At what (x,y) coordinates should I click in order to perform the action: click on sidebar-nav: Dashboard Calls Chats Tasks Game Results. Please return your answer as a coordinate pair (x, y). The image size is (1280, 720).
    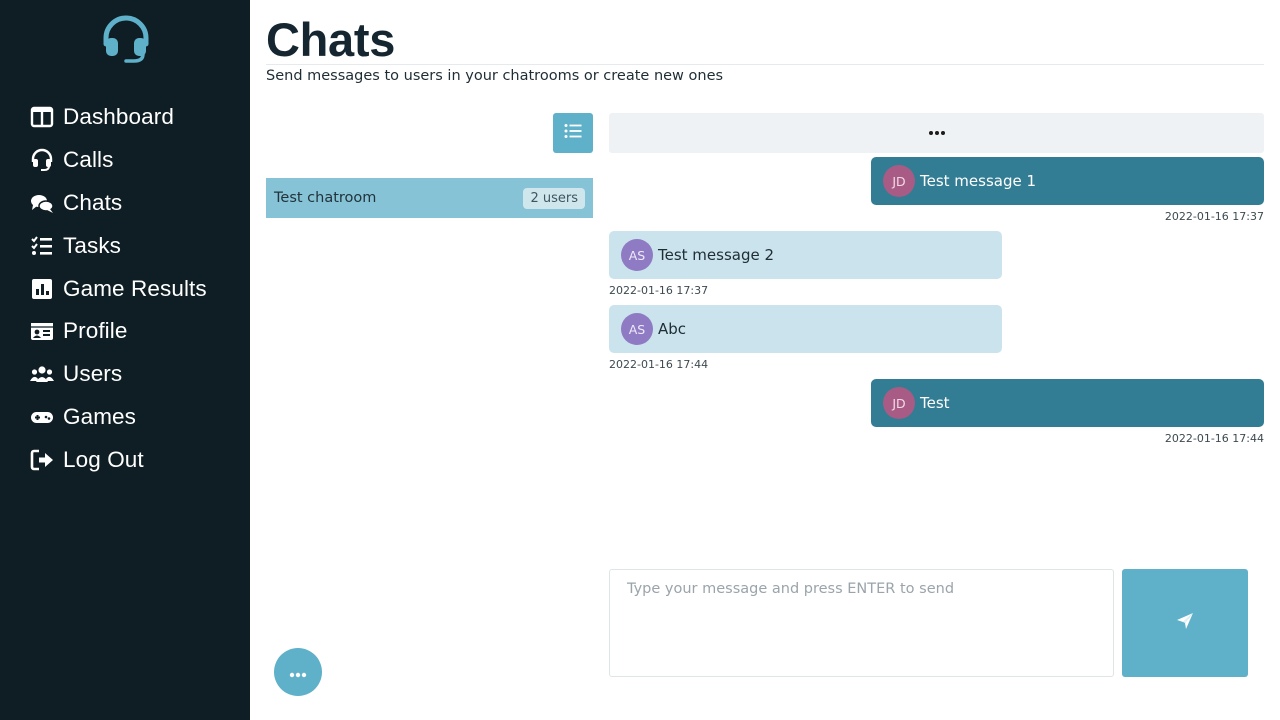
    Looking at the image, I should click on (118, 288).